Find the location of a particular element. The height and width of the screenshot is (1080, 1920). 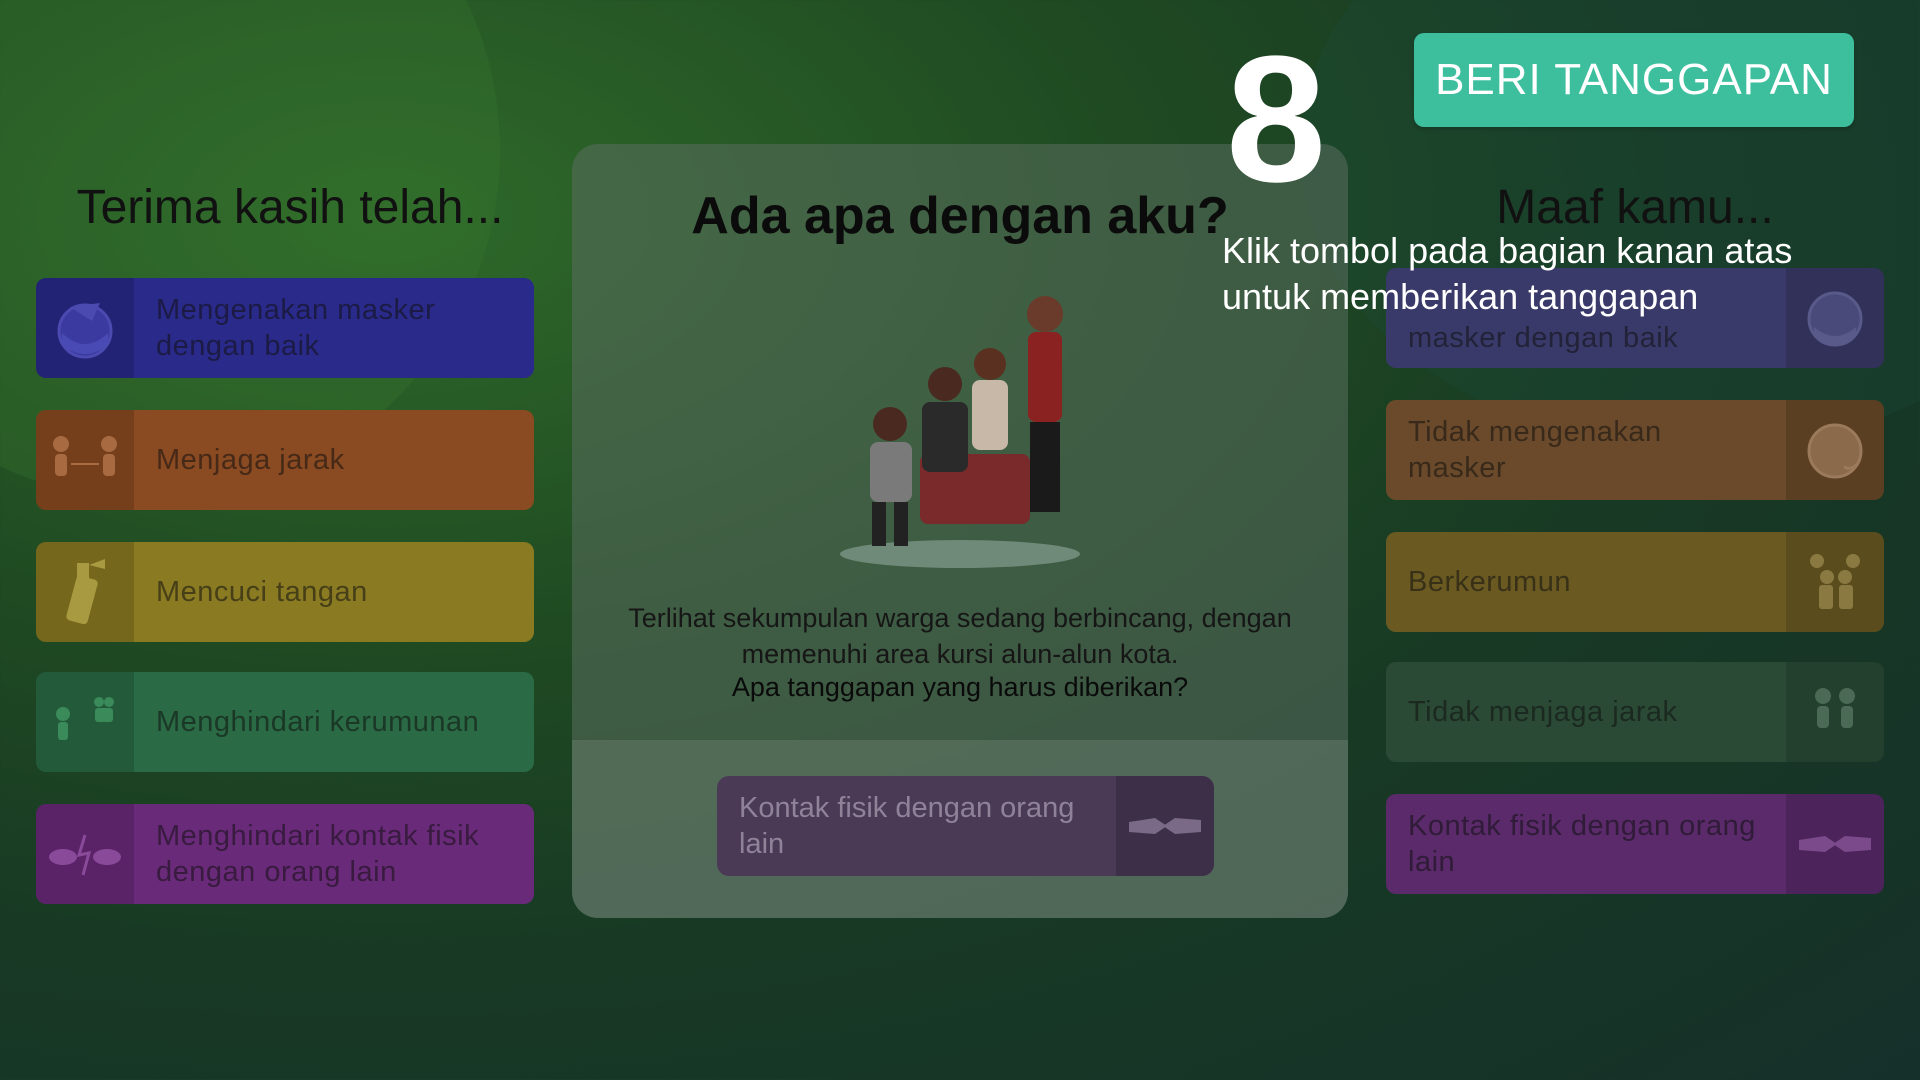

card-label: Menjaga jarak is located at coordinates (250, 460).